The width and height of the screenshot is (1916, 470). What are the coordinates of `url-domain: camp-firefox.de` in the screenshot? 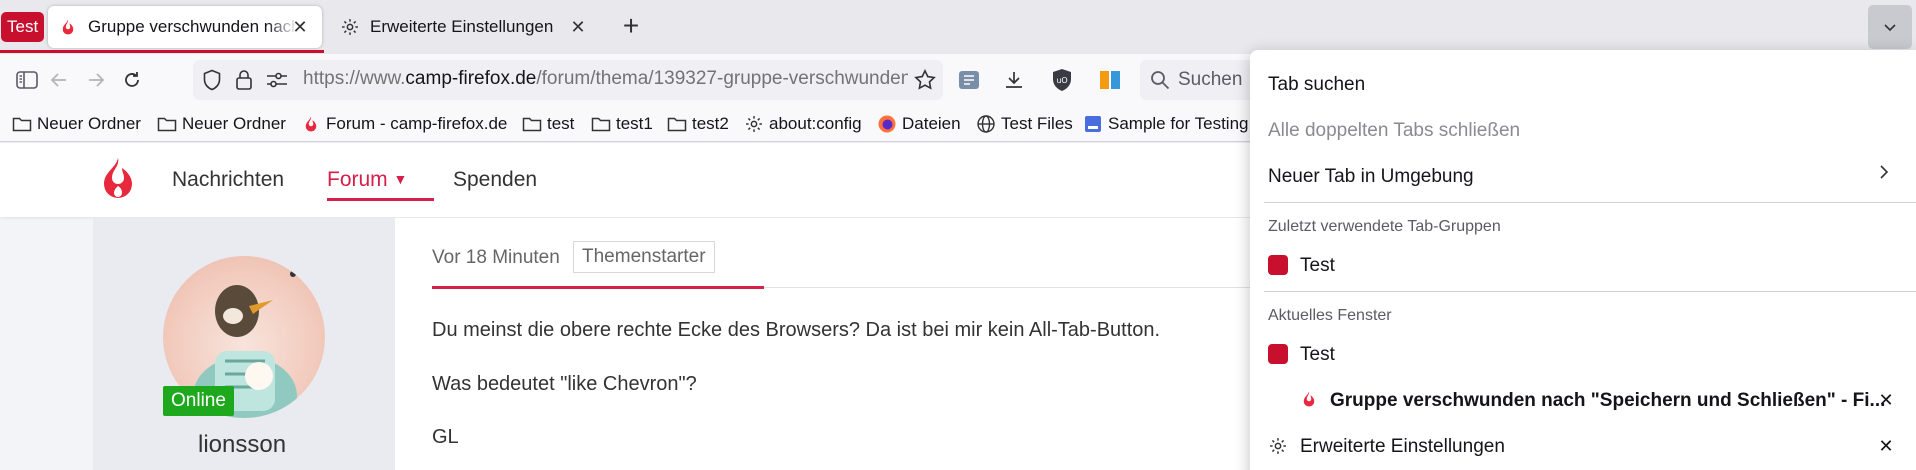 It's located at (471, 78).